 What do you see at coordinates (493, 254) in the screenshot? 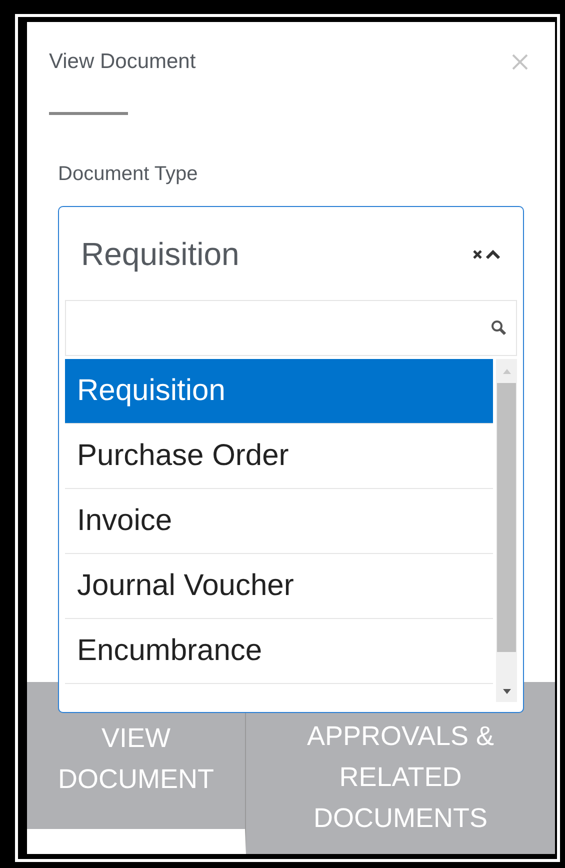
I see `chevron-icon` at bounding box center [493, 254].